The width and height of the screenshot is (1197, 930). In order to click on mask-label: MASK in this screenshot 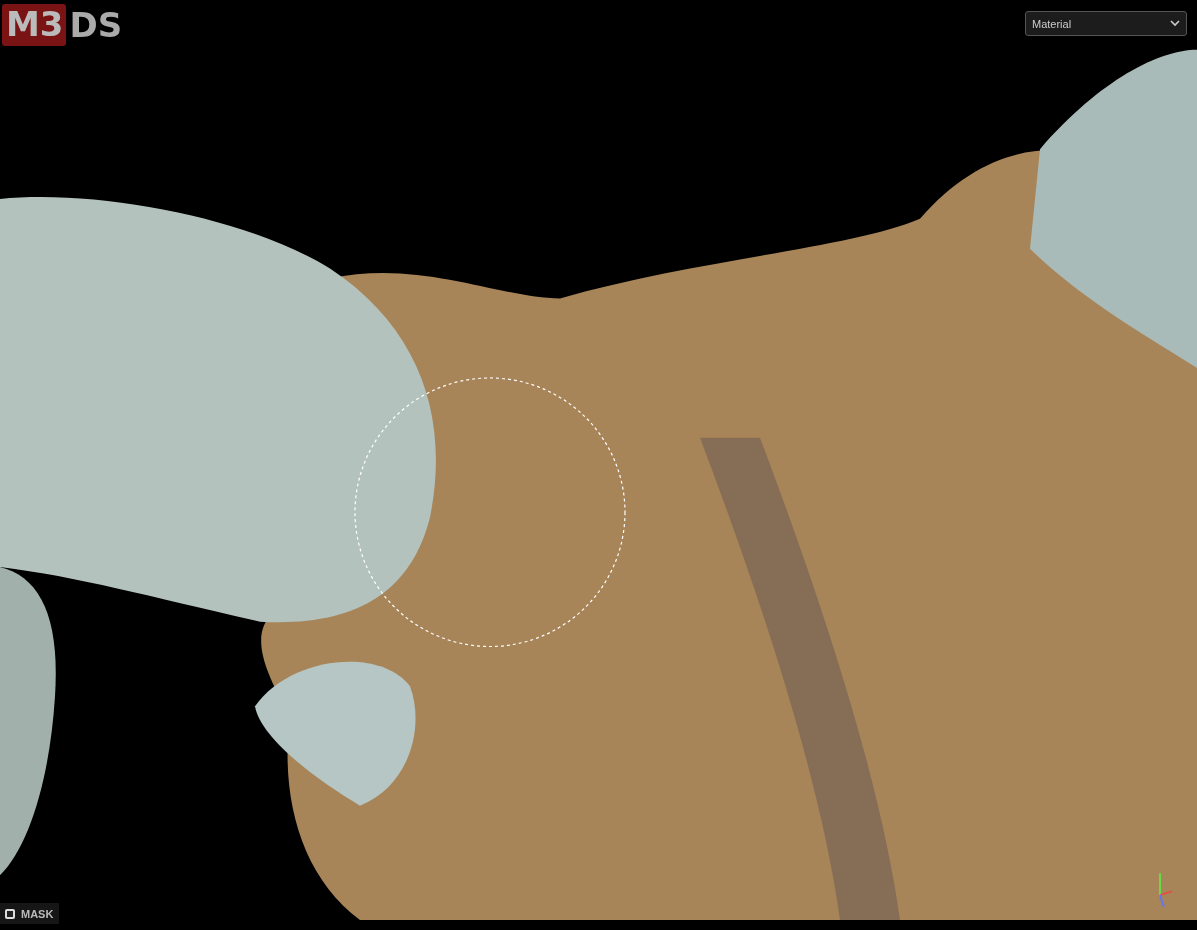, I will do `click(37, 913)`.